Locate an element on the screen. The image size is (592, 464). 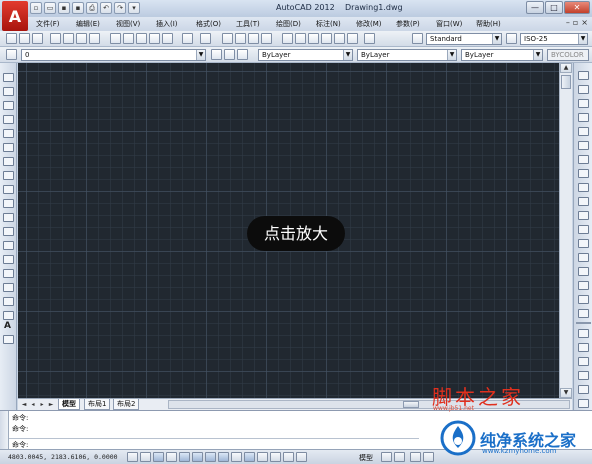
command-input: 命令: is located at coordinates (214, 443).